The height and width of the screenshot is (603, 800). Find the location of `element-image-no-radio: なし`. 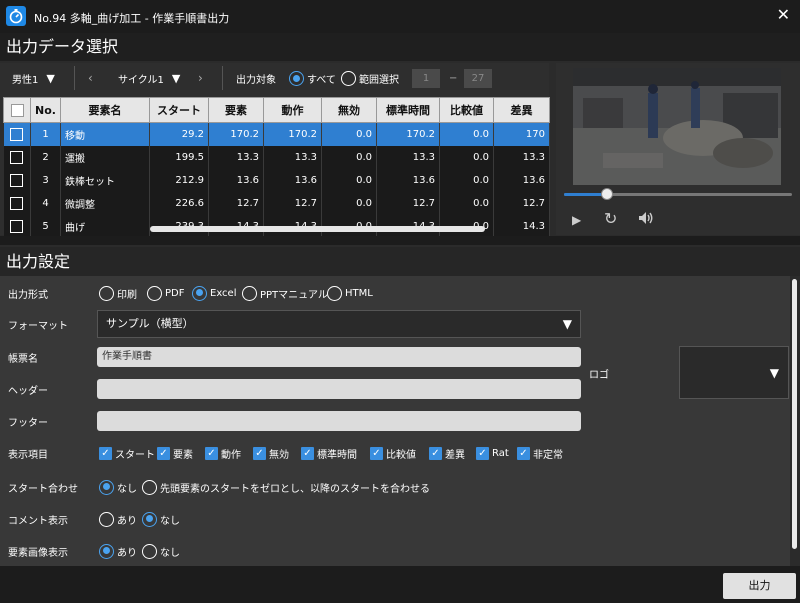

element-image-no-radio: なし is located at coordinates (161, 551).